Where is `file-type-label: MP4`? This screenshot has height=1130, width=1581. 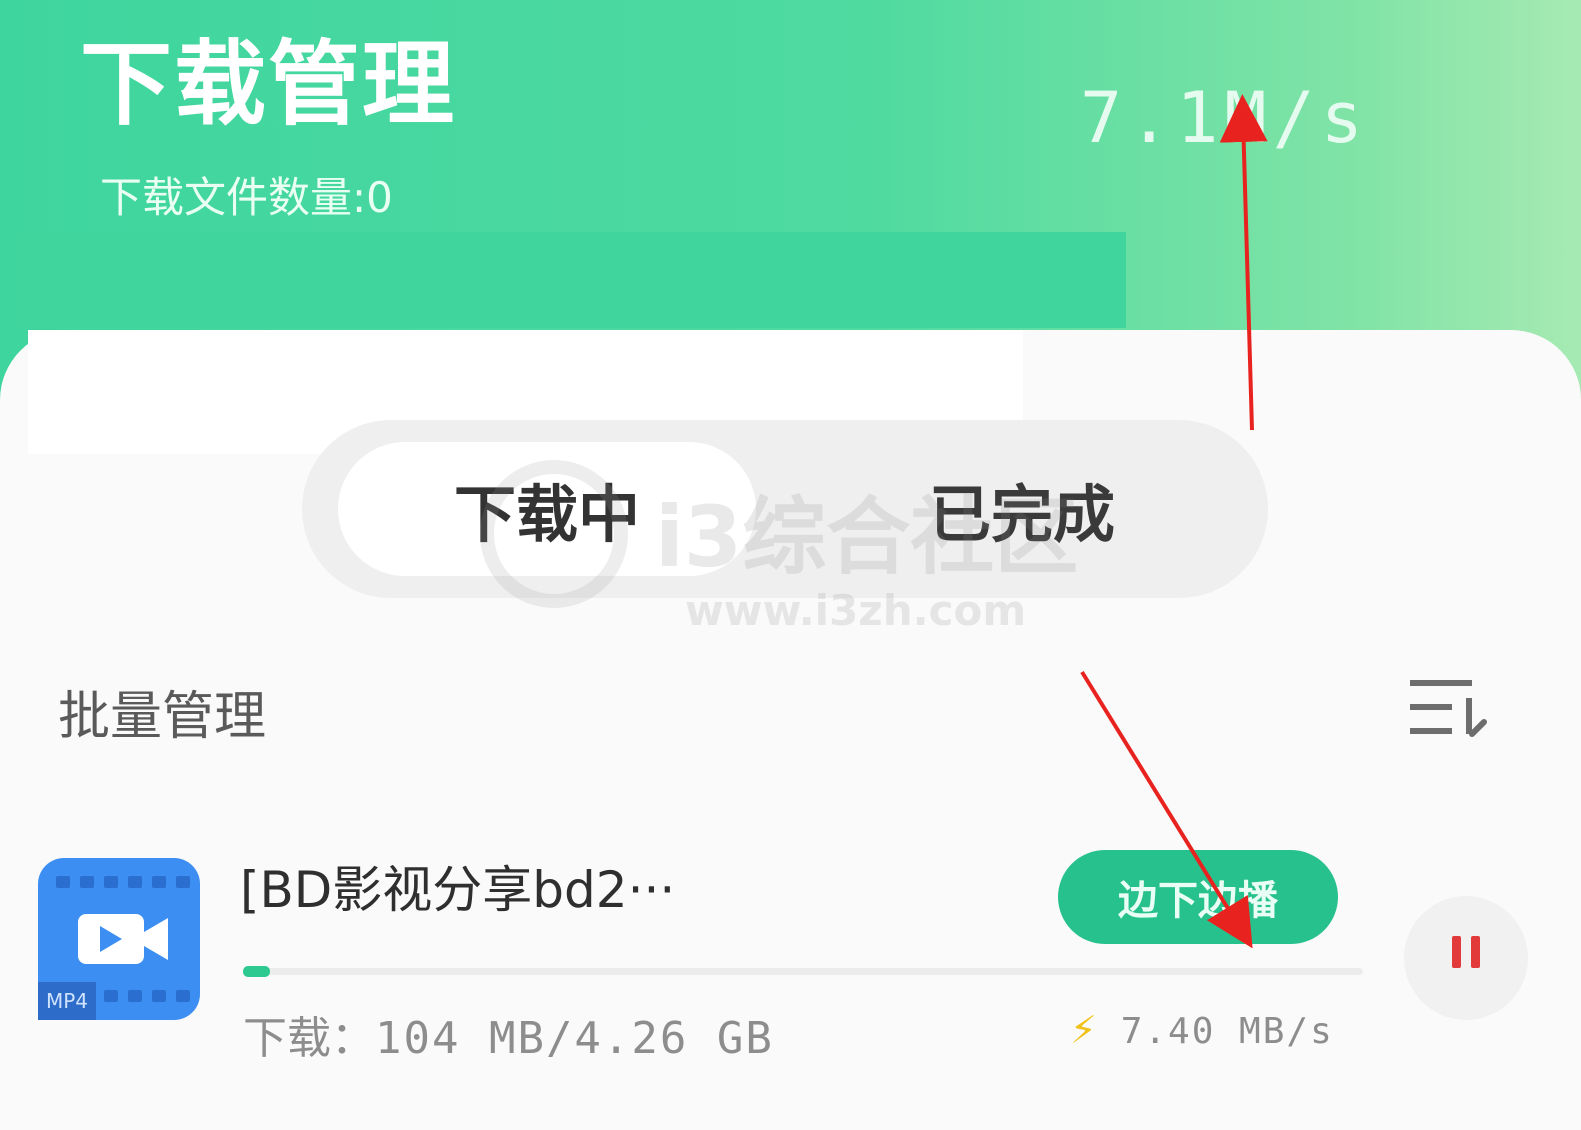 file-type-label: MP4 is located at coordinates (67, 1001).